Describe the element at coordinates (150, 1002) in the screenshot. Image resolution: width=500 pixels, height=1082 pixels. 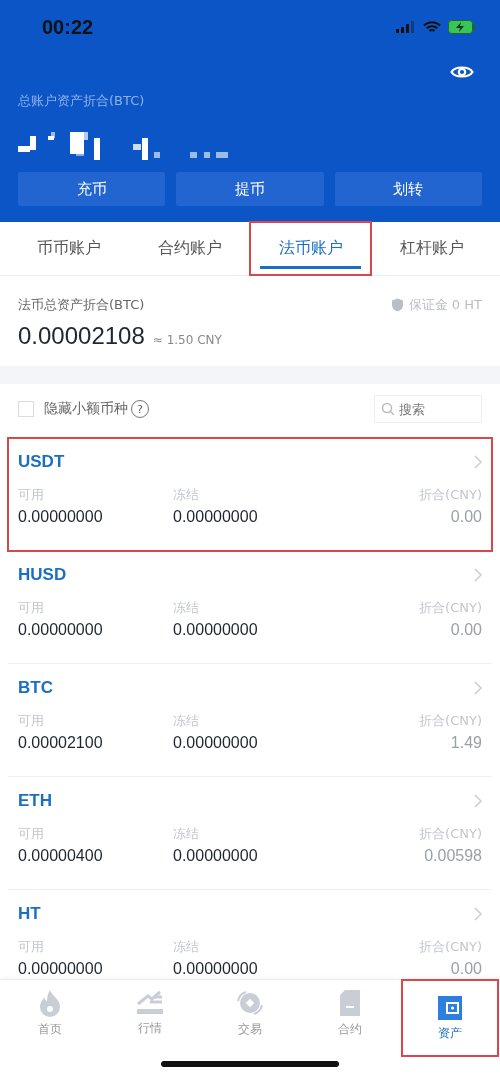
I see `chart-lines-icon` at that location.